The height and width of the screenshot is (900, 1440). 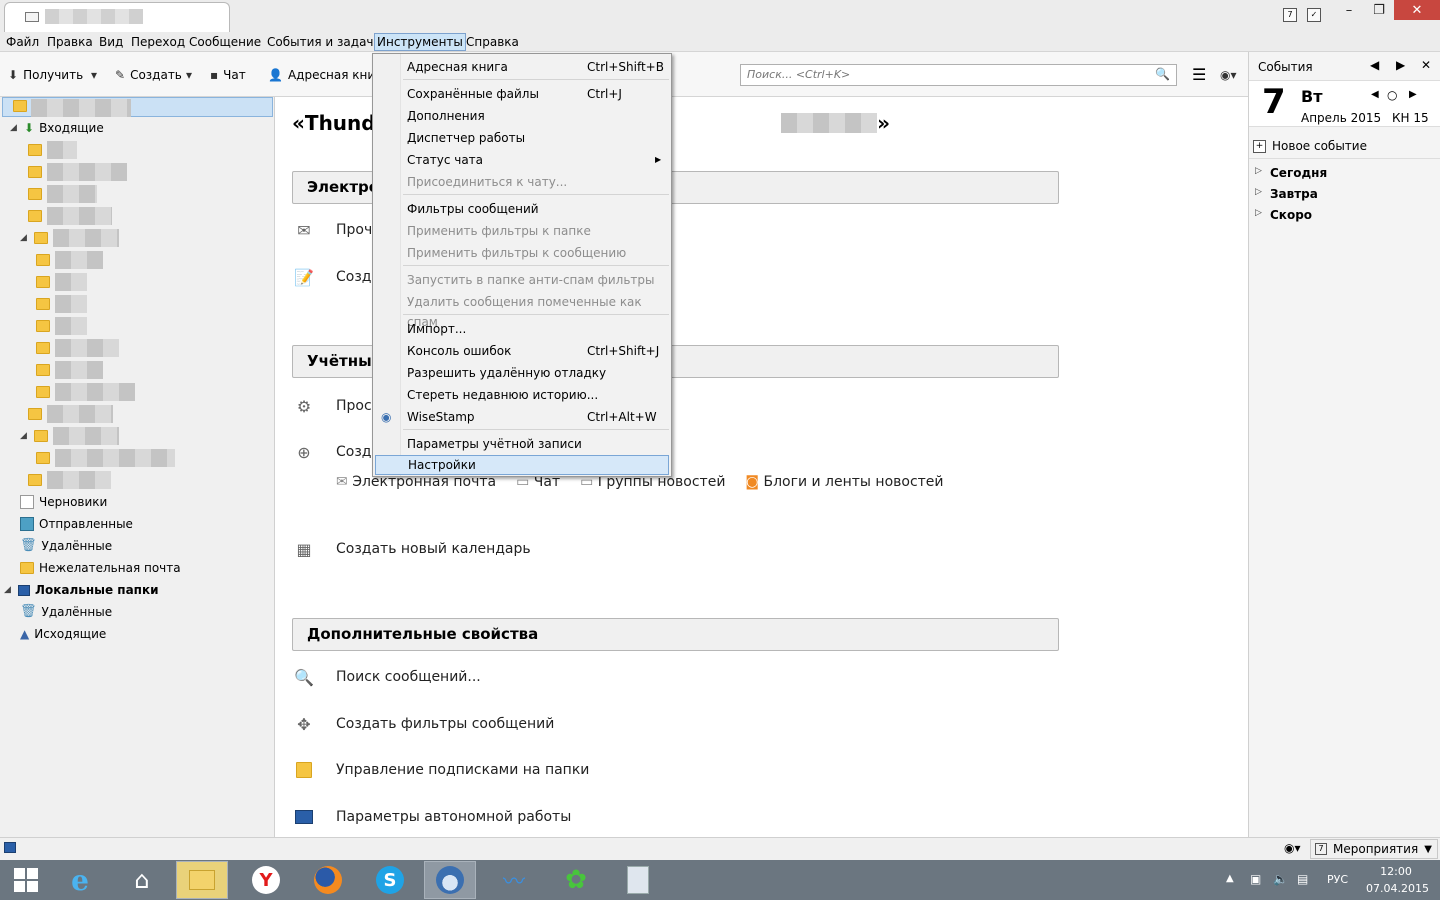 What do you see at coordinates (411, 549) in the screenshot?
I see `create-calendar-link: ▦ Создать новый календарь` at bounding box center [411, 549].